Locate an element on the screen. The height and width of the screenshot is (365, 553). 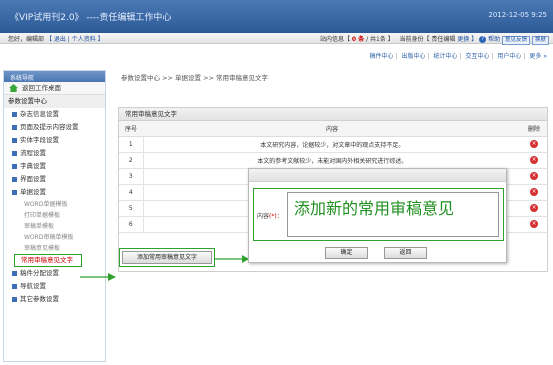
sidebar-item-label: 流程设置 is located at coordinates (33, 153).